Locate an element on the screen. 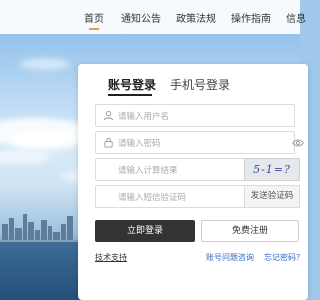  tab-phone-login: 手机号登录 is located at coordinates (200, 84).